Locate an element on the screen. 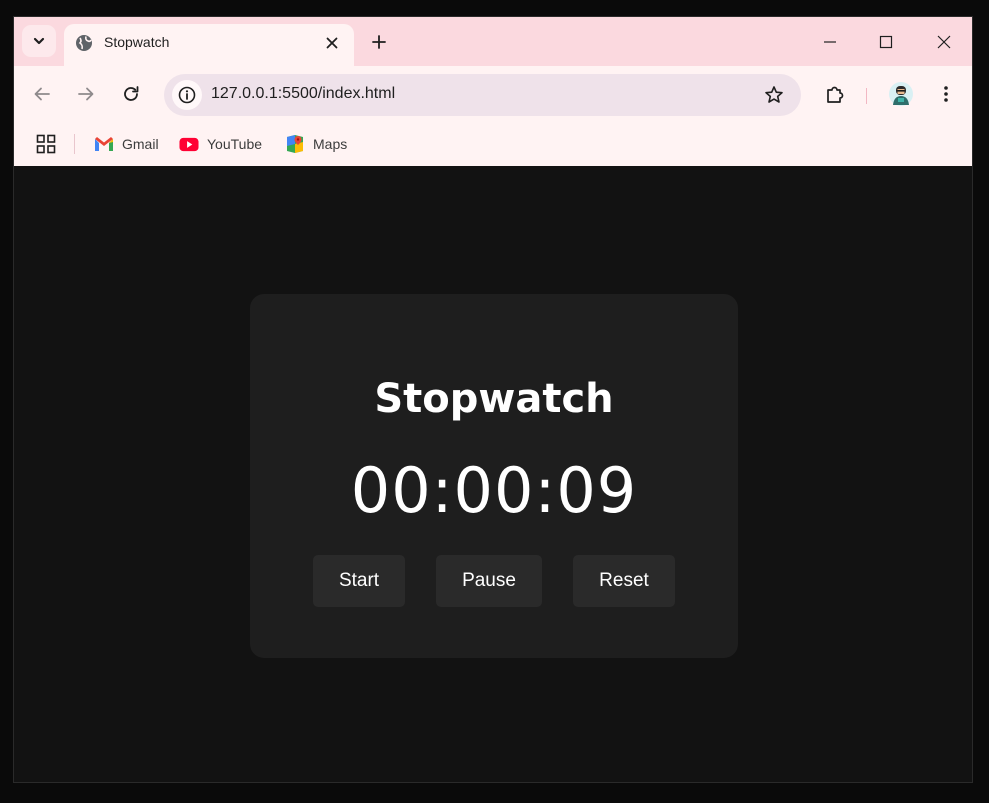 The height and width of the screenshot is (803, 989). maximize-button is located at coordinates (886, 42).